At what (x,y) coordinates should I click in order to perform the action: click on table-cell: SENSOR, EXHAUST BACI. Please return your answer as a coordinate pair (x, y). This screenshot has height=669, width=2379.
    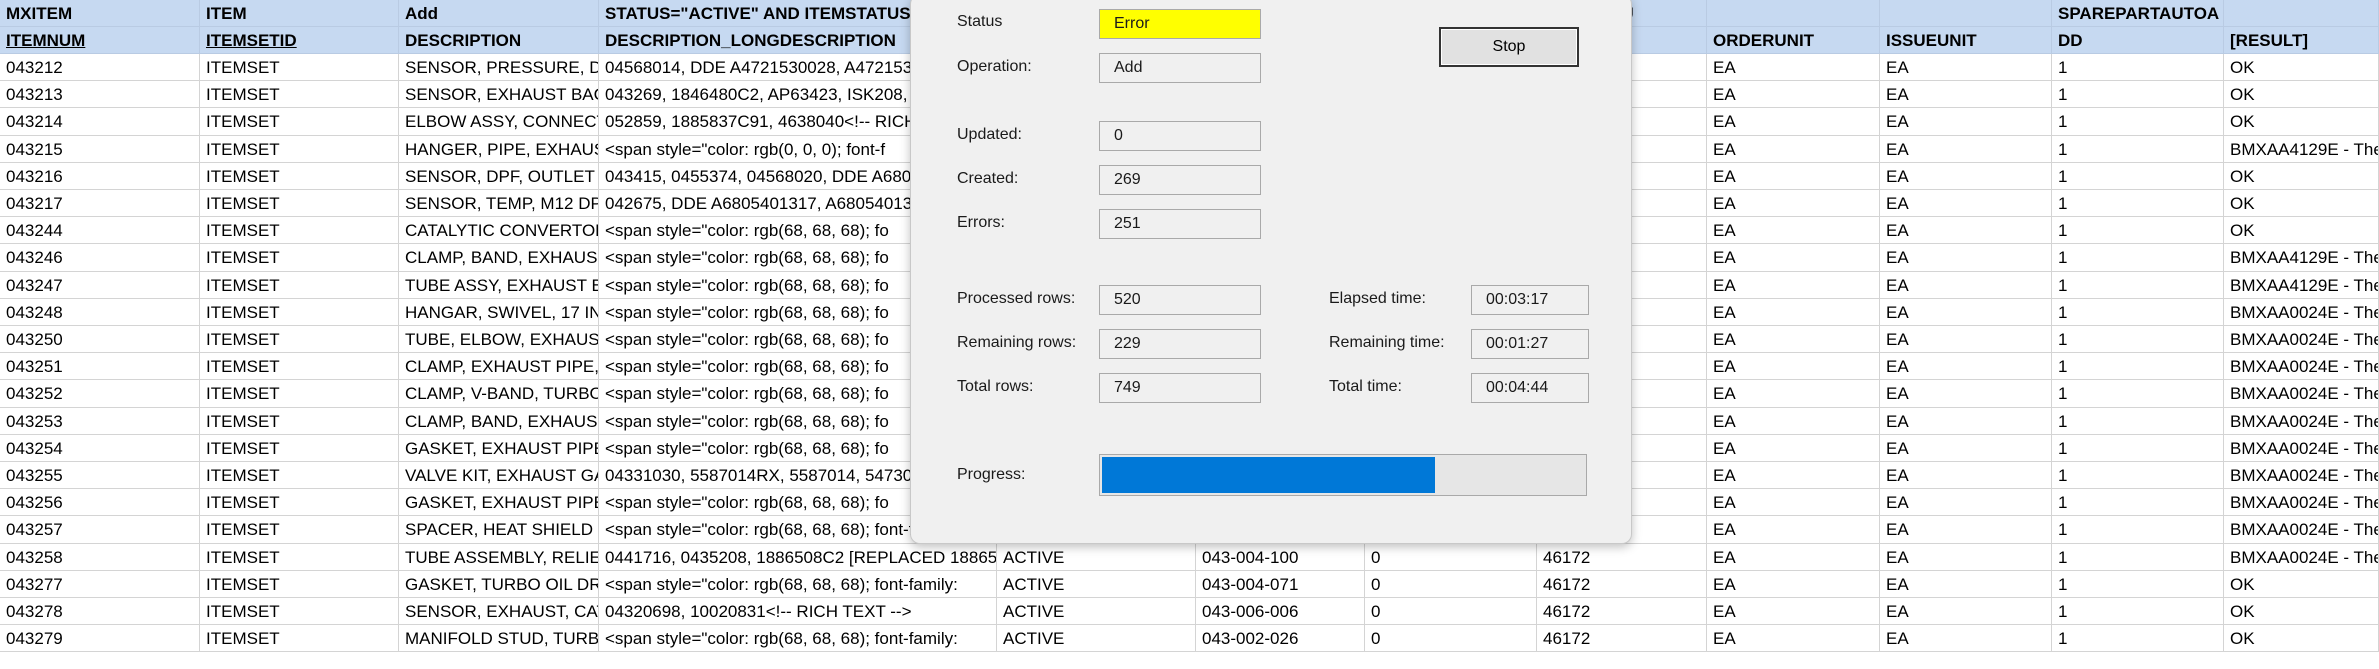
    Looking at the image, I should click on (499, 95).